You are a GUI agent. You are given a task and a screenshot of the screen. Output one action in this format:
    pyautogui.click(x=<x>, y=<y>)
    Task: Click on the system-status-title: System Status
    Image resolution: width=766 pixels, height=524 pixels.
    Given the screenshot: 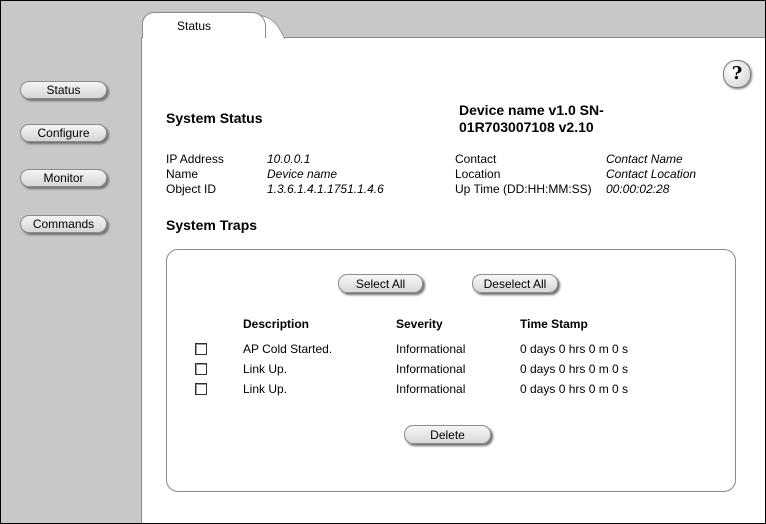 What is the action you would take?
    pyautogui.click(x=214, y=118)
    